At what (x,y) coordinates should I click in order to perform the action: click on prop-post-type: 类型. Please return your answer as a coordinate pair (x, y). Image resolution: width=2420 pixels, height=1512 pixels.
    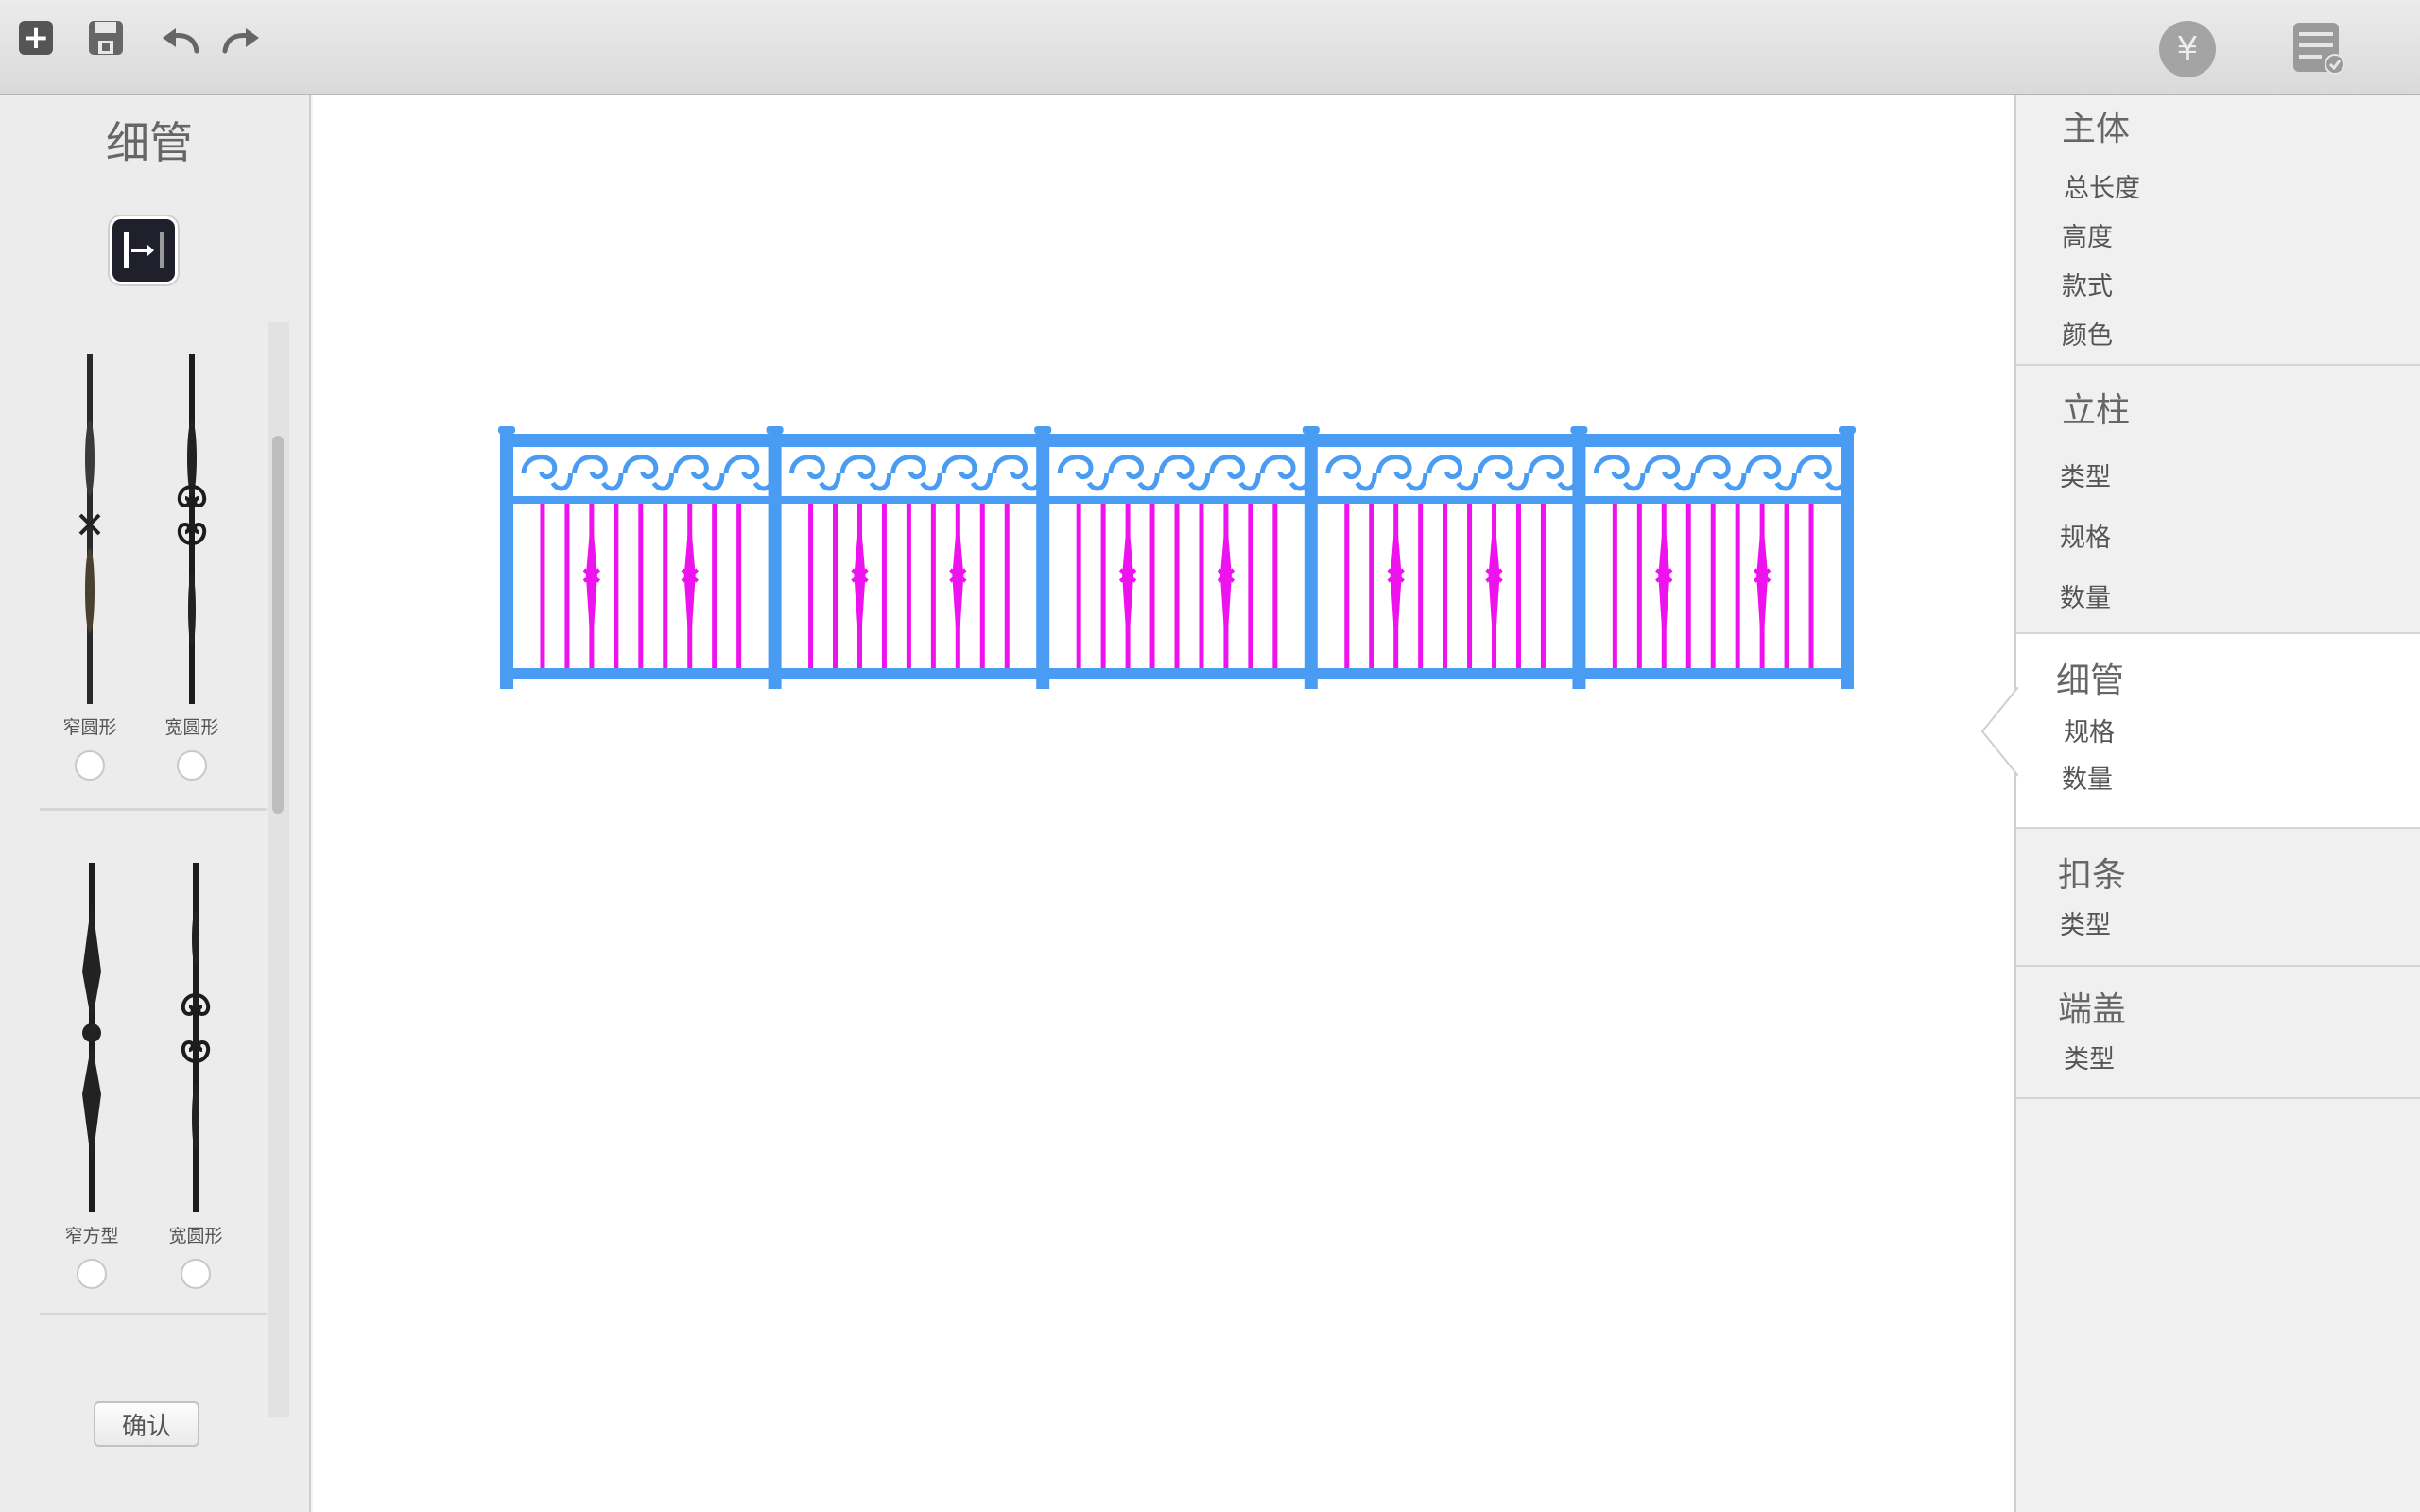
    Looking at the image, I should click on (2085, 474).